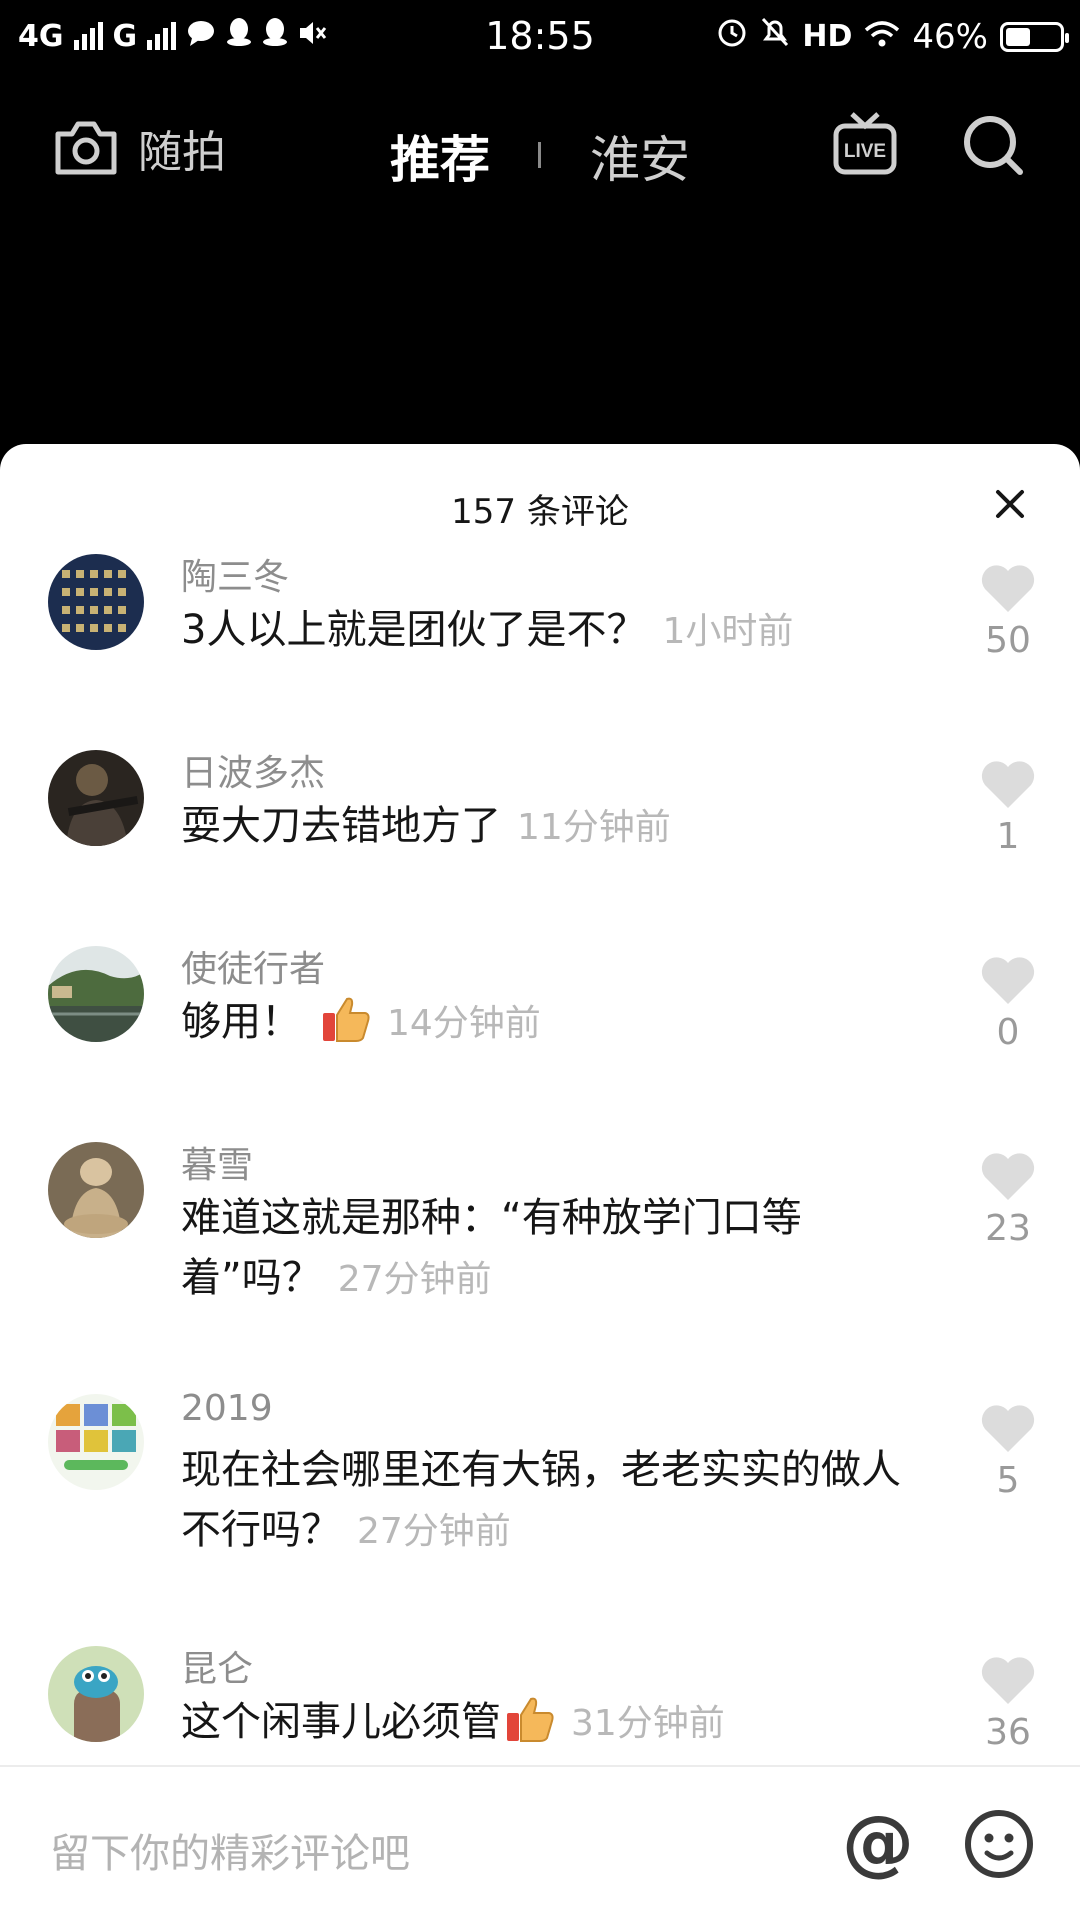 This screenshot has width=1080, height=1922. I want to click on comment-count-title: 157 条评论, so click(540, 512).